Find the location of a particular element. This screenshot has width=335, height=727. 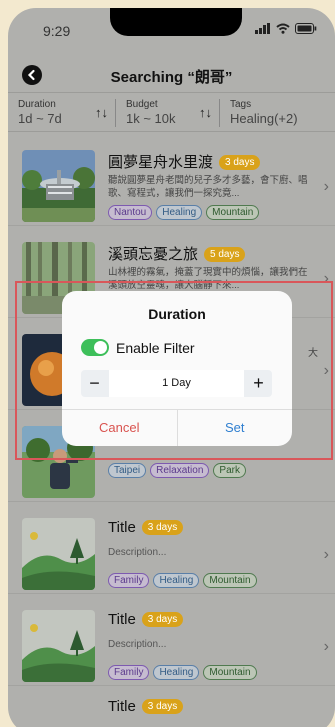

tag: Park is located at coordinates (229, 470).